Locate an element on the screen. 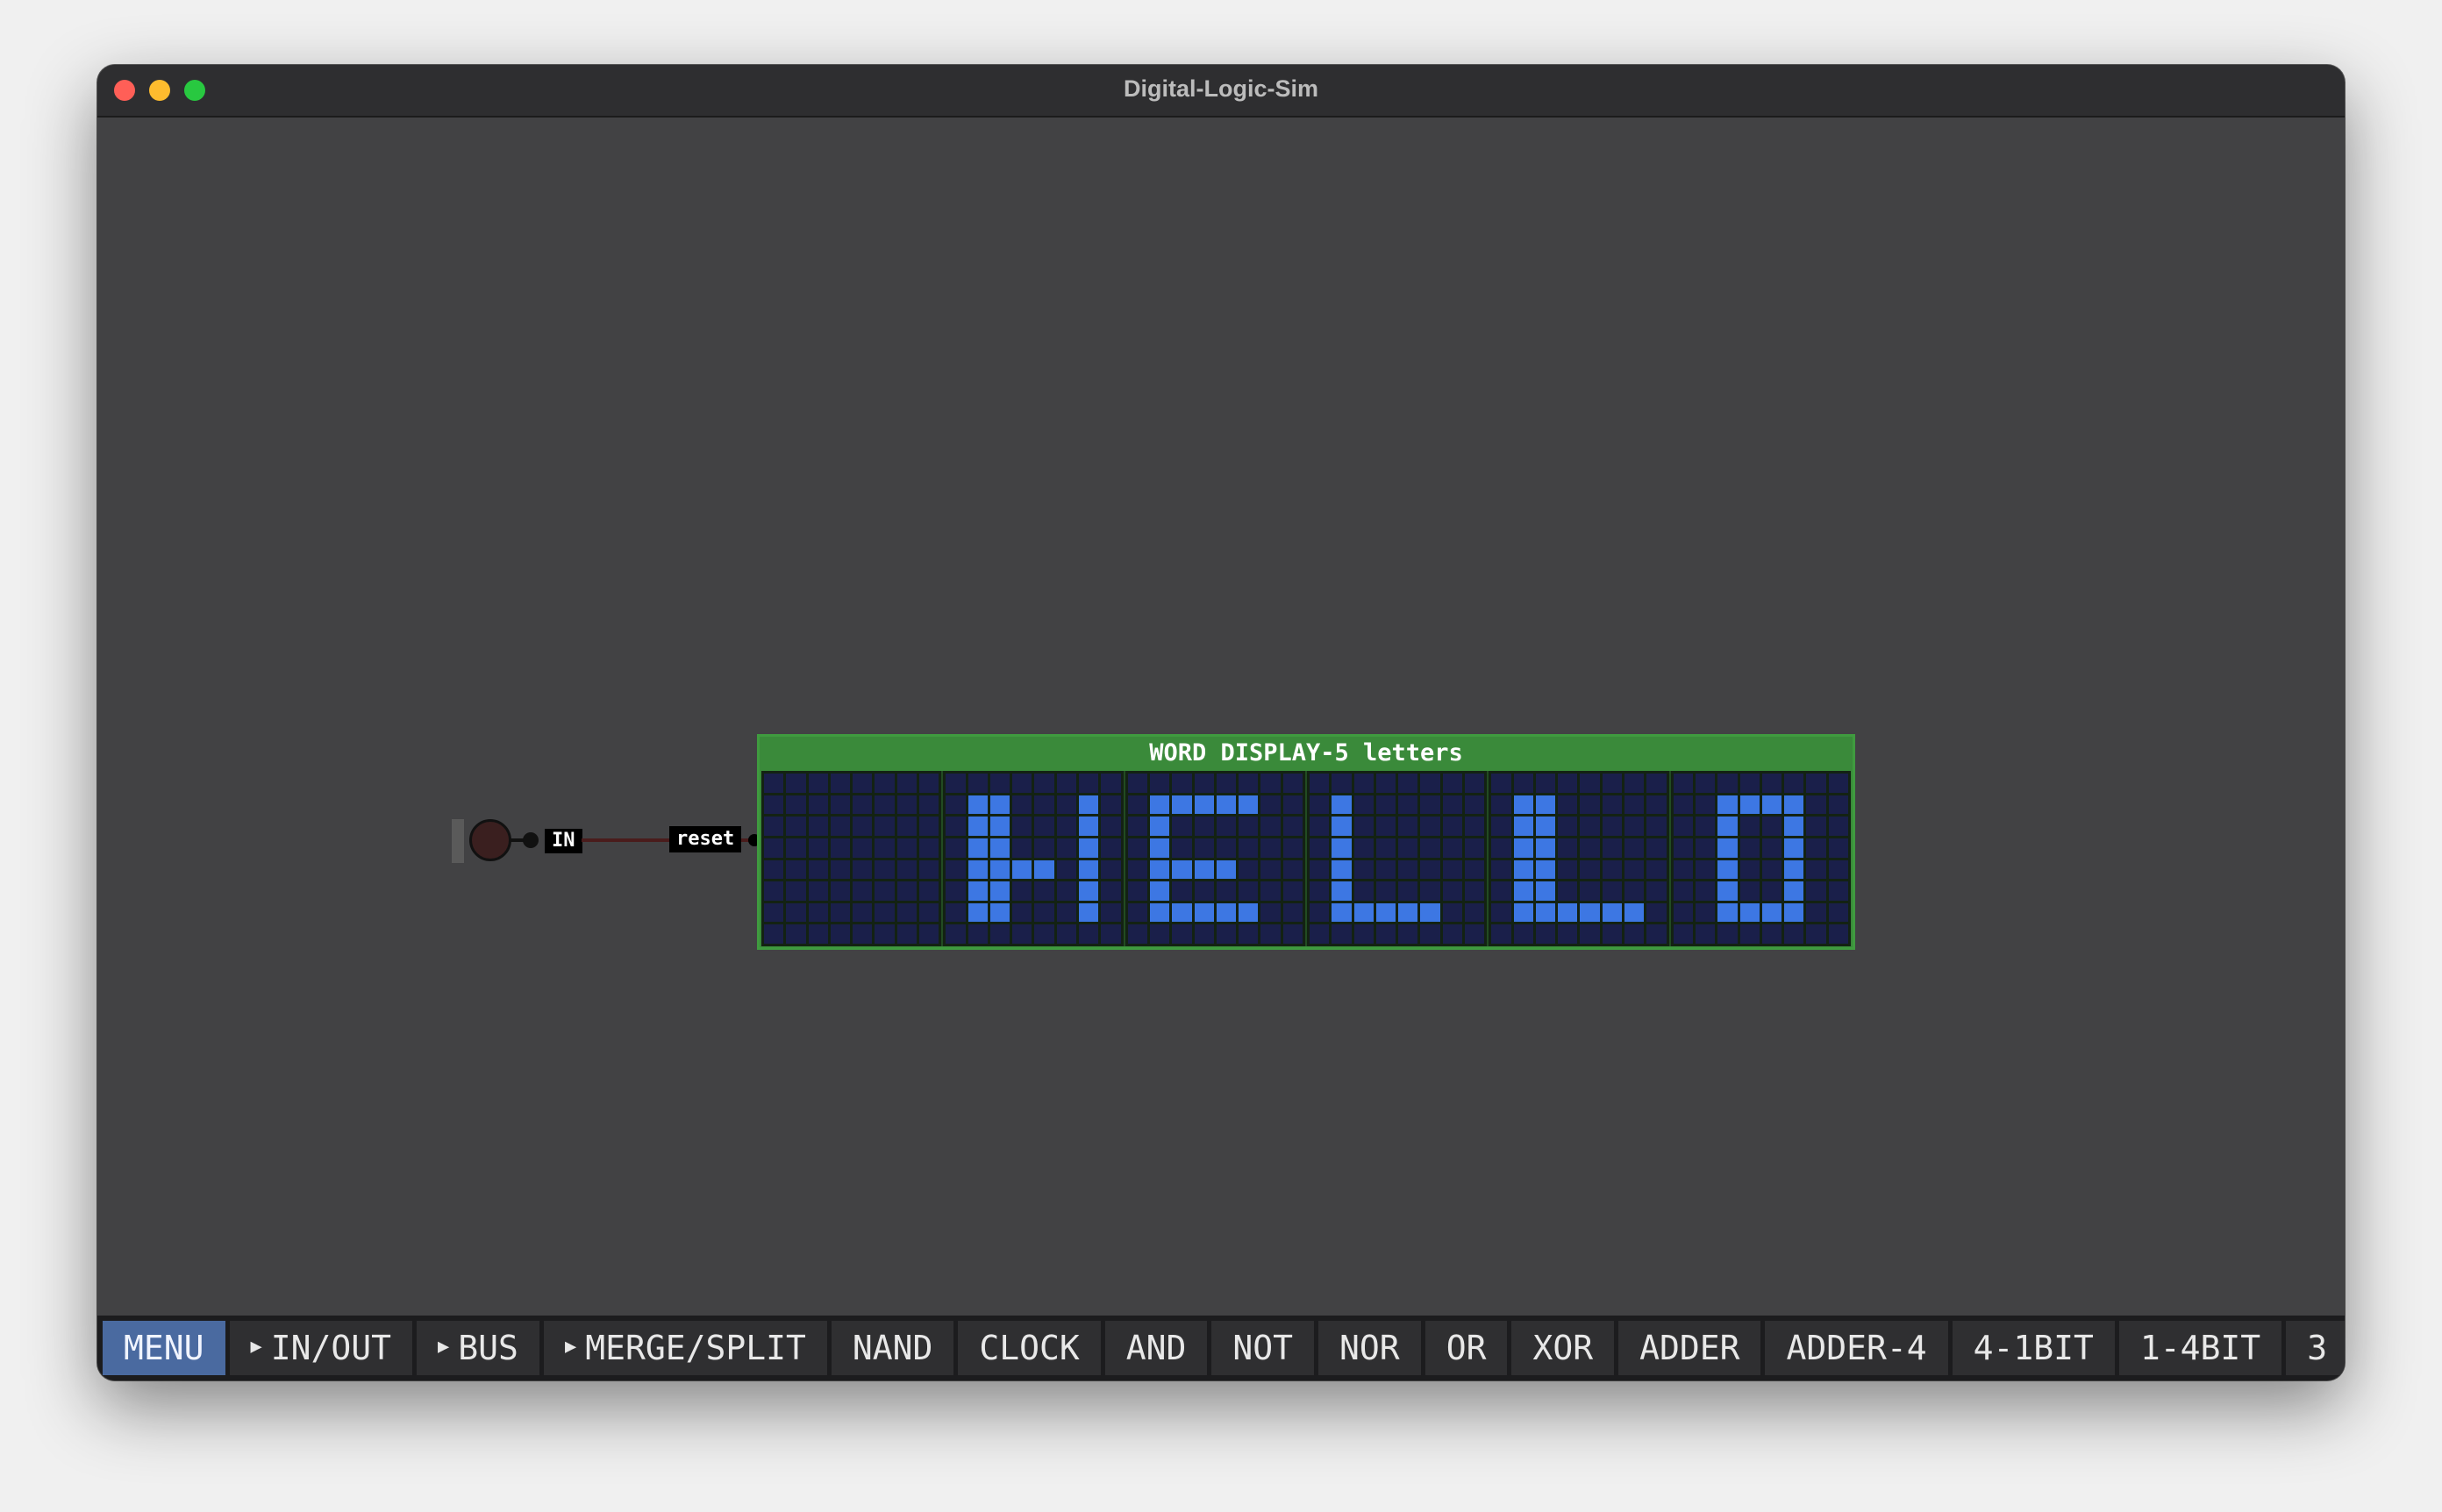  input-pin-handle is located at coordinates (458, 841).